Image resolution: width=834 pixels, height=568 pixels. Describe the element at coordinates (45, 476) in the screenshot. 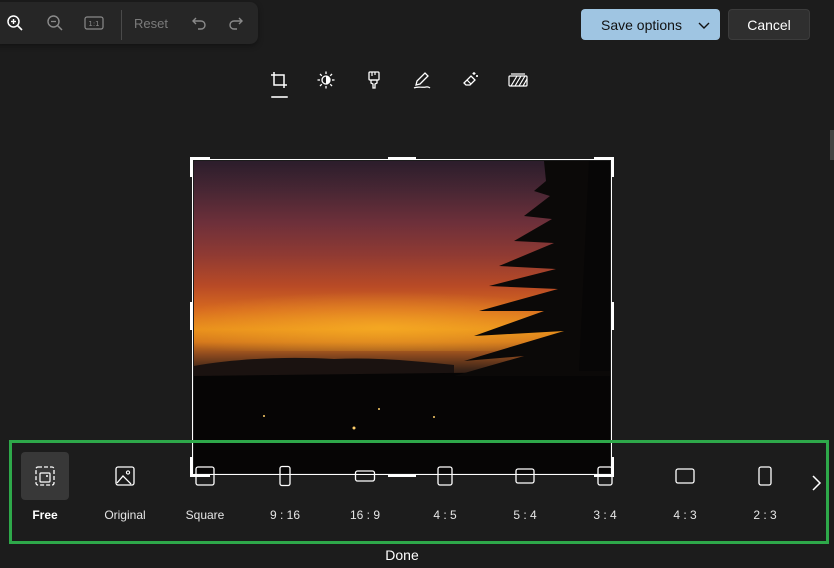

I see `free-crop-icon` at that location.